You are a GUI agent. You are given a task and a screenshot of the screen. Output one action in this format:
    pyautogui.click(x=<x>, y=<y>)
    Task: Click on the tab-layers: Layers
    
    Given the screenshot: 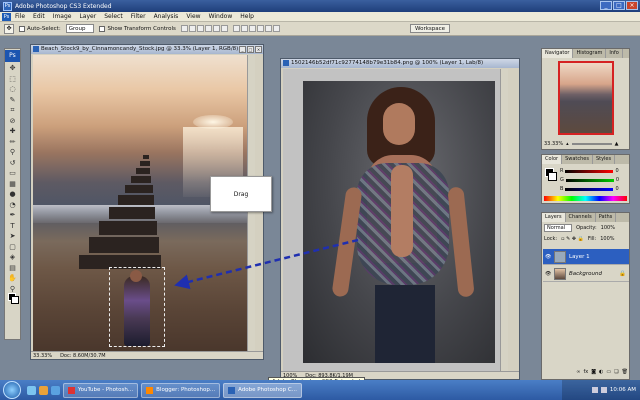 What is the action you would take?
    pyautogui.click(x=554, y=217)
    